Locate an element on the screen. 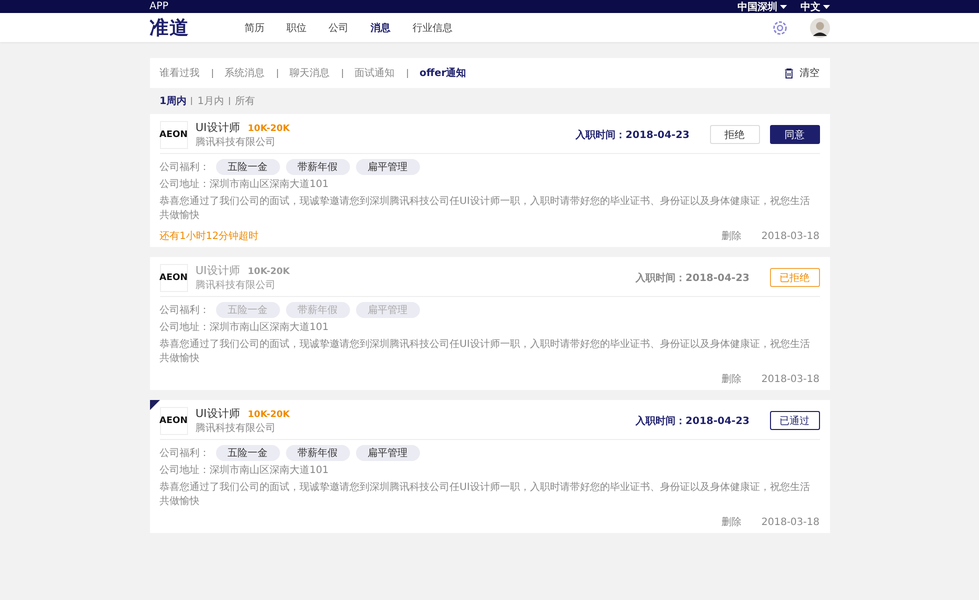  message-tab: 系统消息 is located at coordinates (244, 73).